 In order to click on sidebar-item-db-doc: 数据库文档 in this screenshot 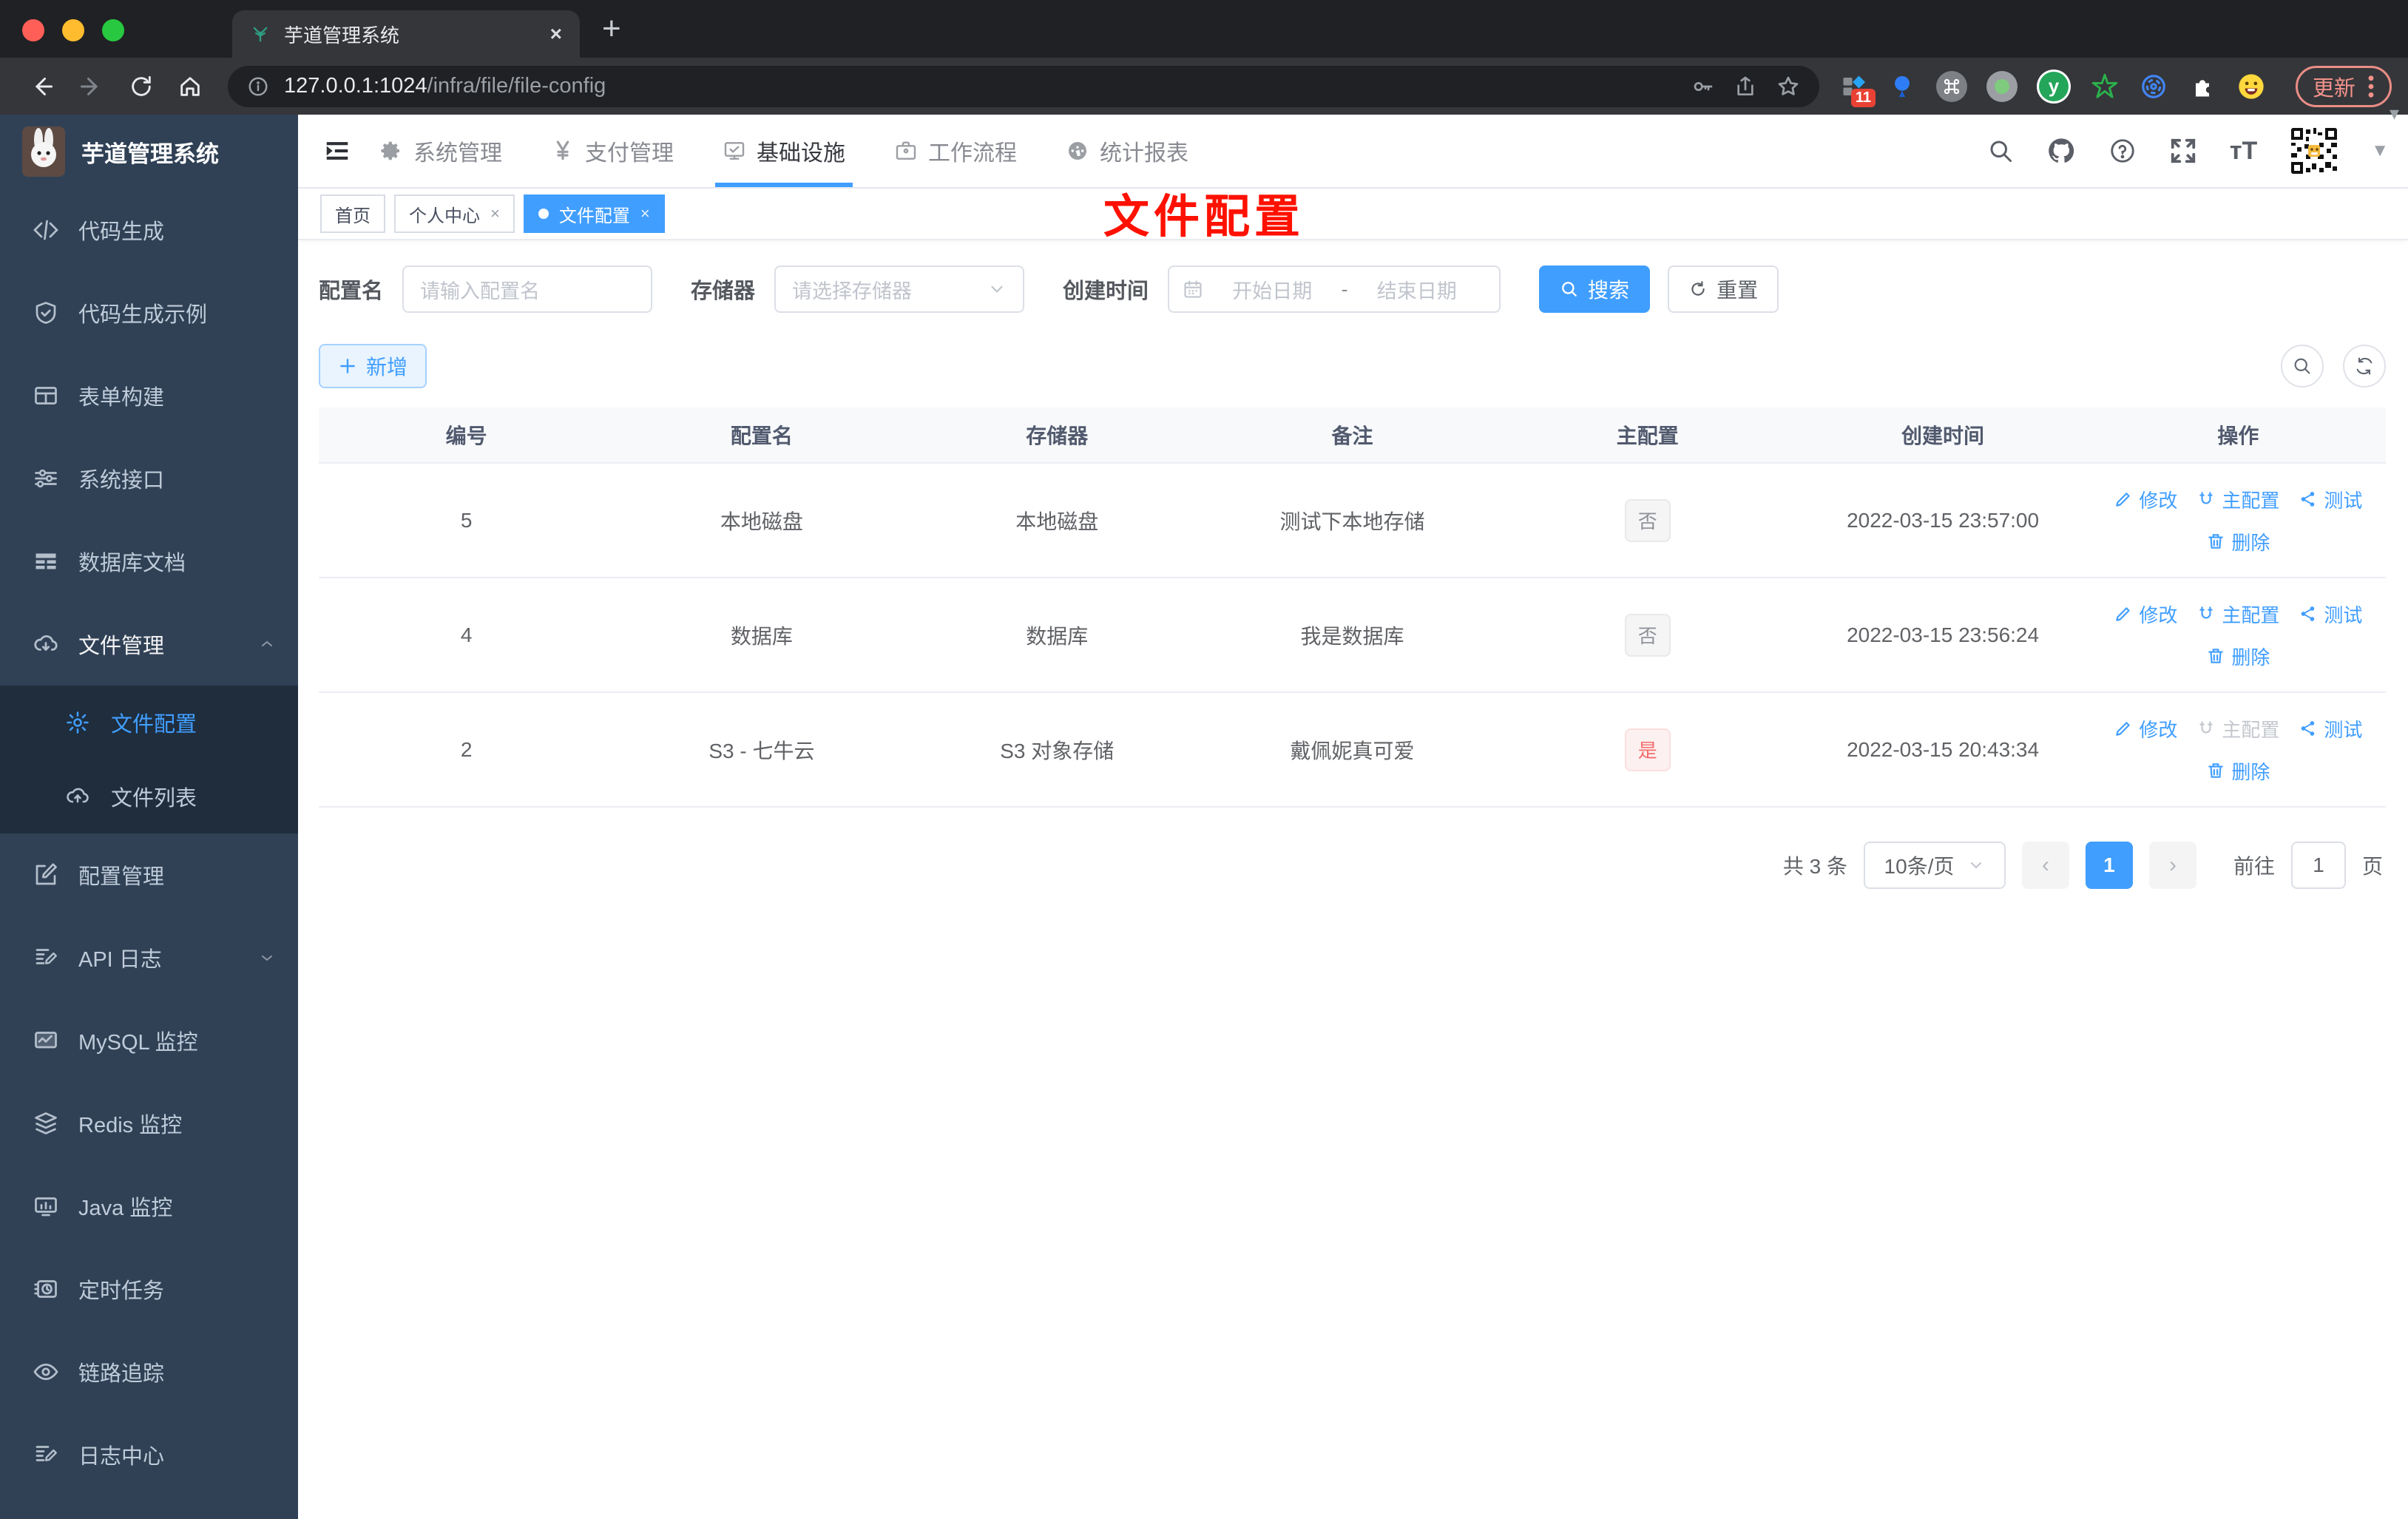, I will do `click(149, 561)`.